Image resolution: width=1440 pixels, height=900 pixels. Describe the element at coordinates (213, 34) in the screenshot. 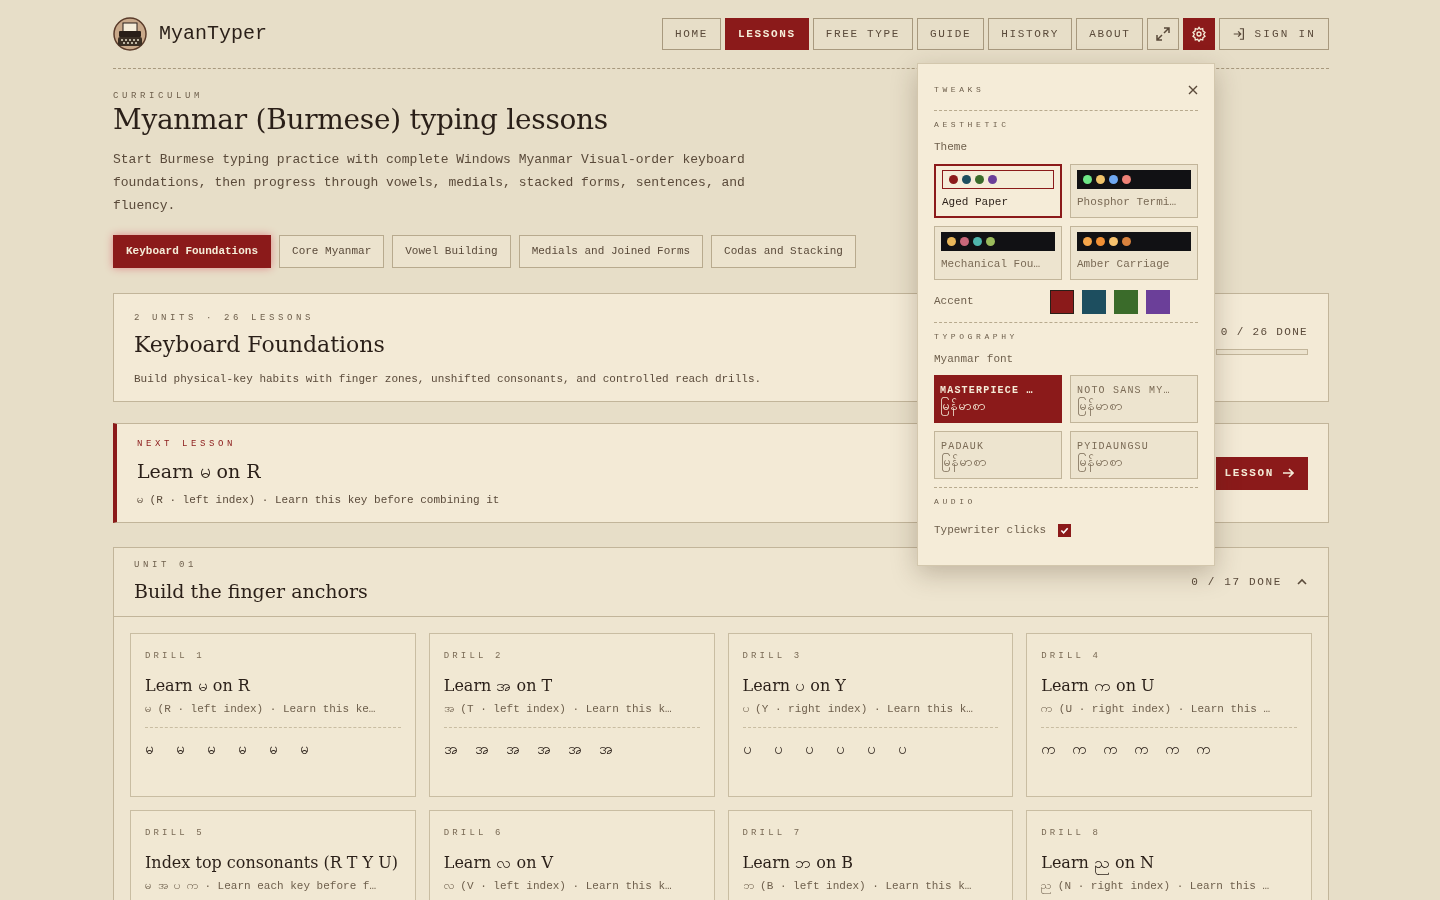

I see `brand-name: MyanTyper` at that location.